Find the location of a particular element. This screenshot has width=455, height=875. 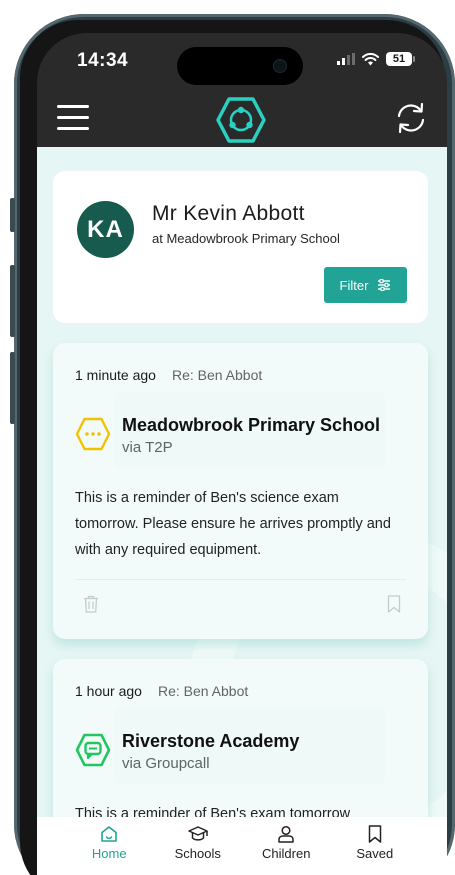

tab-schools: Schools is located at coordinates (198, 850).